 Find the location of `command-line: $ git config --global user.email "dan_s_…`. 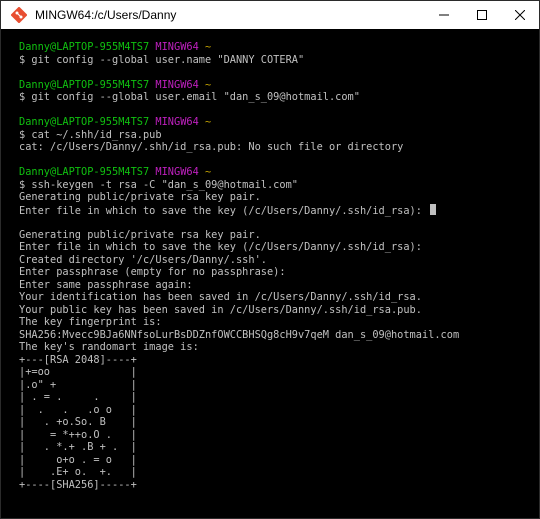

command-line: $ git config --global user.email "dan_s_… is located at coordinates (189, 97).